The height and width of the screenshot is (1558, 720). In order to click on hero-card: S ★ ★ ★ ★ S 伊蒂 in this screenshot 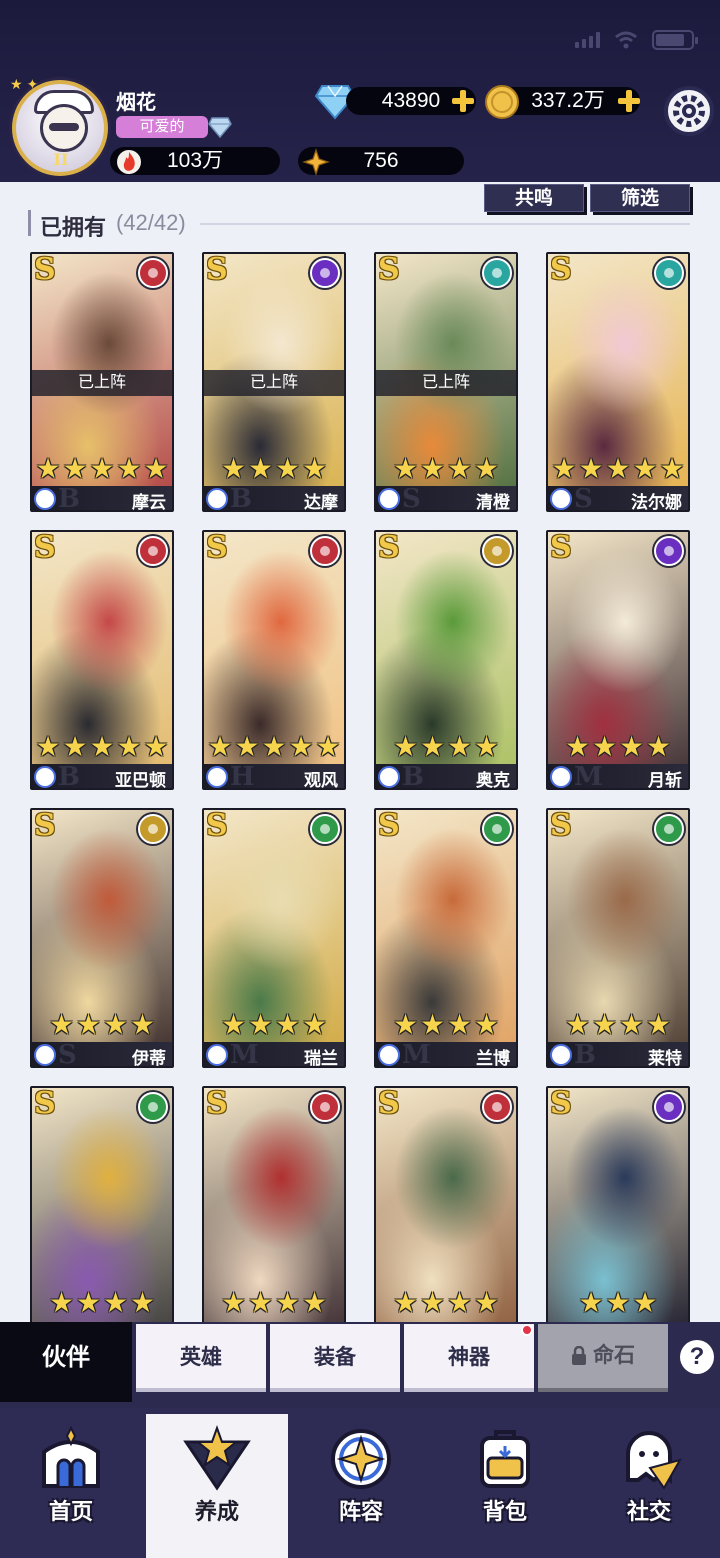, I will do `click(102, 938)`.